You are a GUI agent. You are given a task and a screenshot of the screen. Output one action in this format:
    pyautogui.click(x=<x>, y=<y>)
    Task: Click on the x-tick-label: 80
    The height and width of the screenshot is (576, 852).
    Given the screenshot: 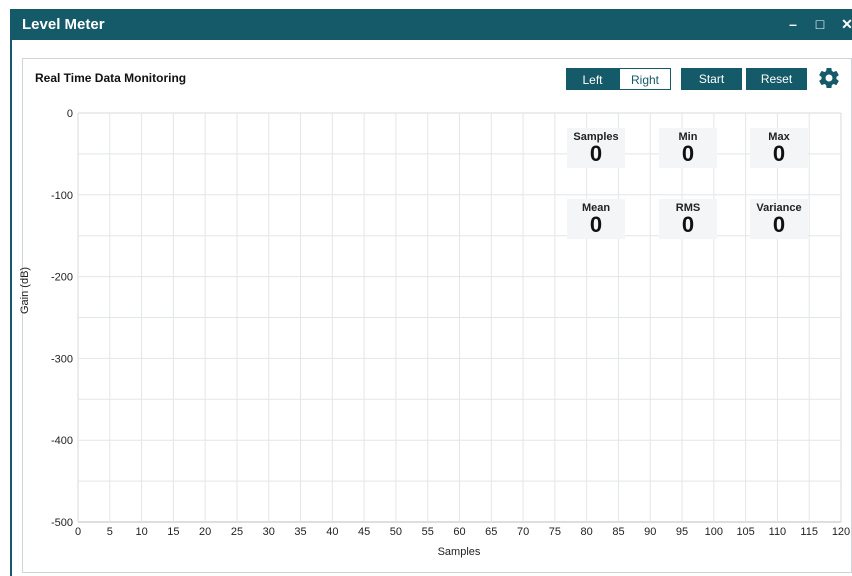 What is the action you would take?
    pyautogui.click(x=587, y=532)
    